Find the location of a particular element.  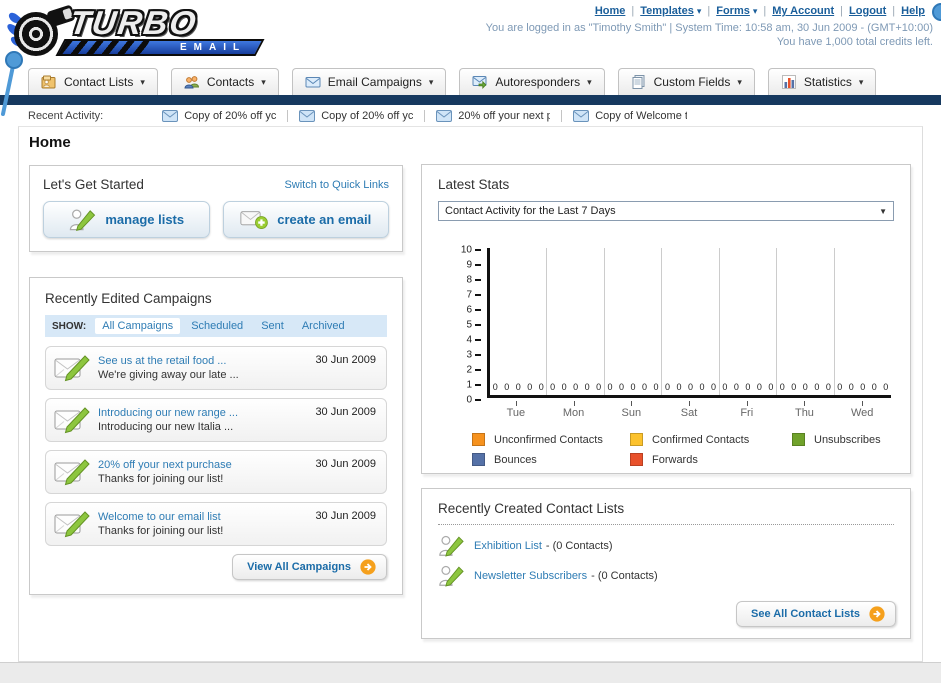

x-axis-tick-label: Tue is located at coordinates (516, 410).